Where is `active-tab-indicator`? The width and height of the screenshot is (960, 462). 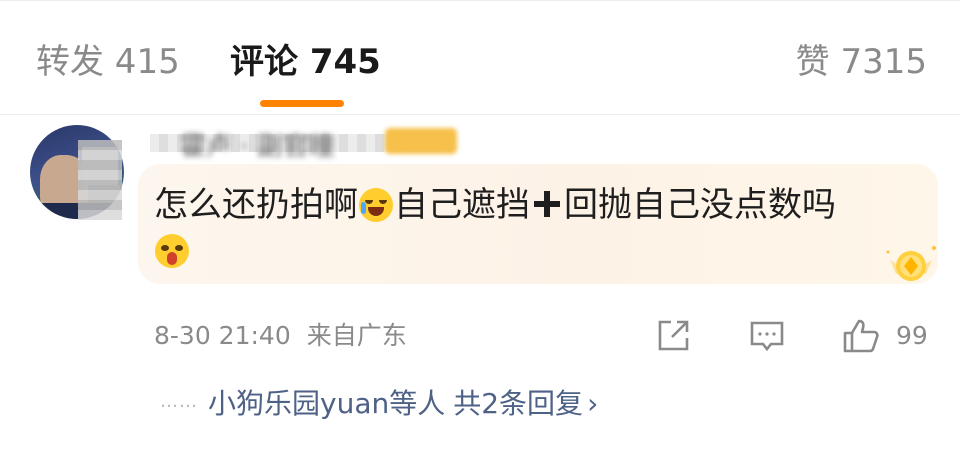
active-tab-indicator is located at coordinates (302, 103).